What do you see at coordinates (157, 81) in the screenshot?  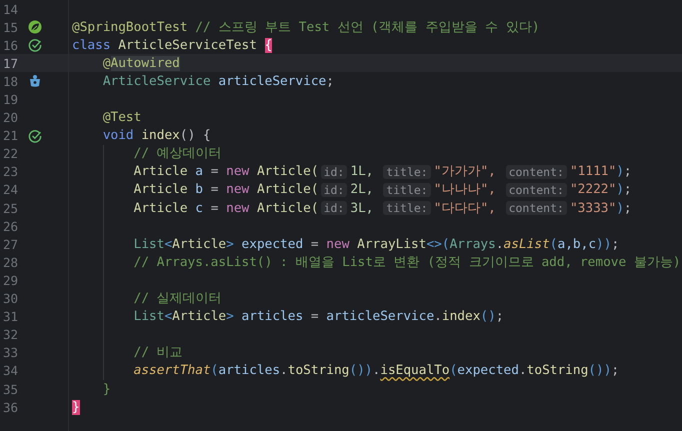 I see `type-name: ArticleService` at bounding box center [157, 81].